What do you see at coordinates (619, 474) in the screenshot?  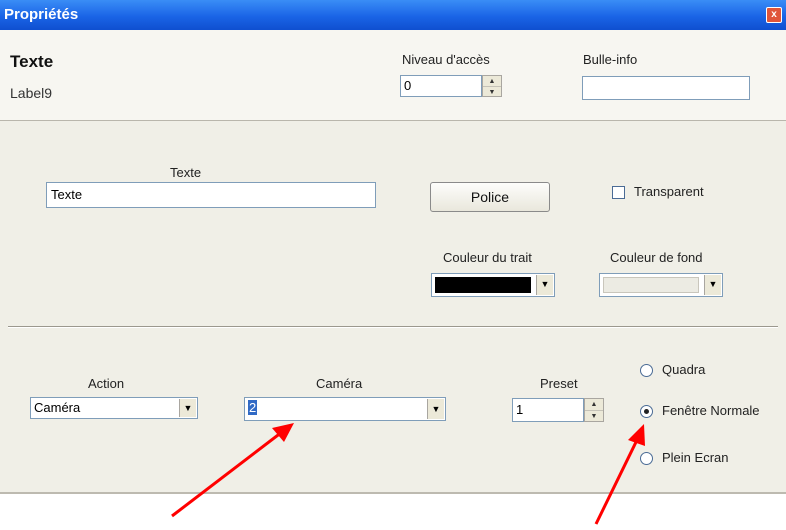 I see `annotation-arrow-fenetre` at bounding box center [619, 474].